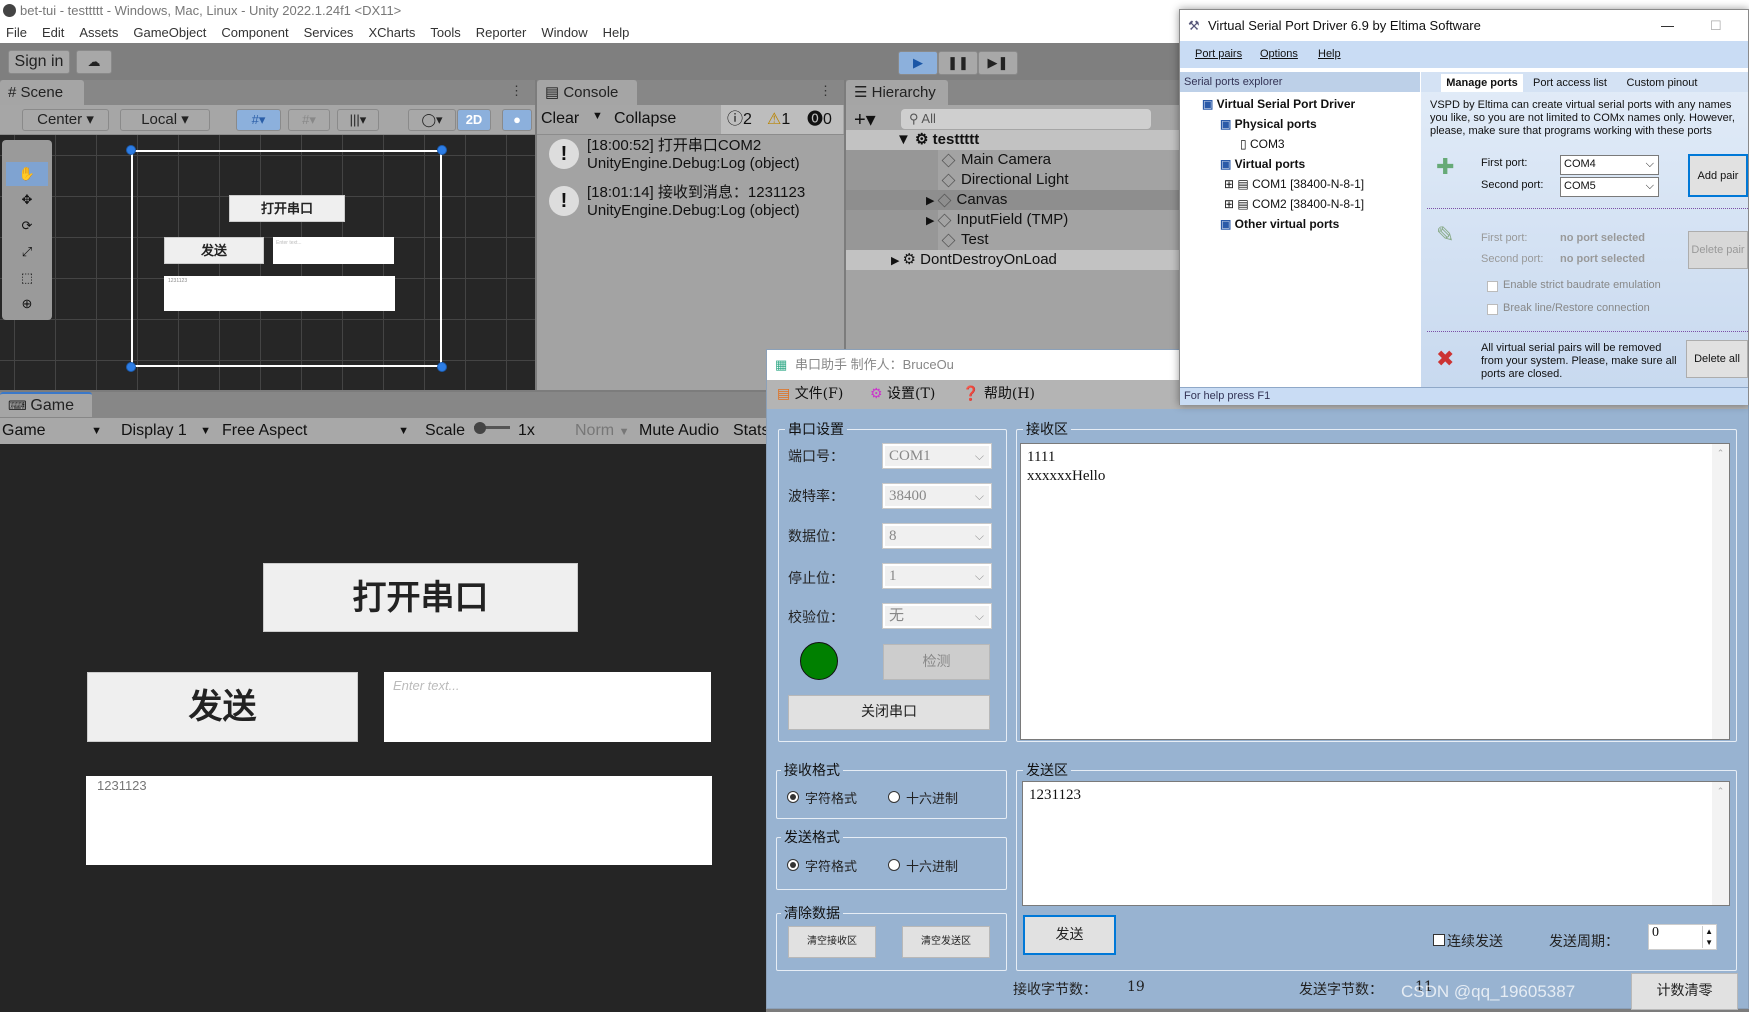 Image resolution: width=1749 pixels, height=1012 pixels. I want to click on hand-tool: ✋, so click(27, 174).